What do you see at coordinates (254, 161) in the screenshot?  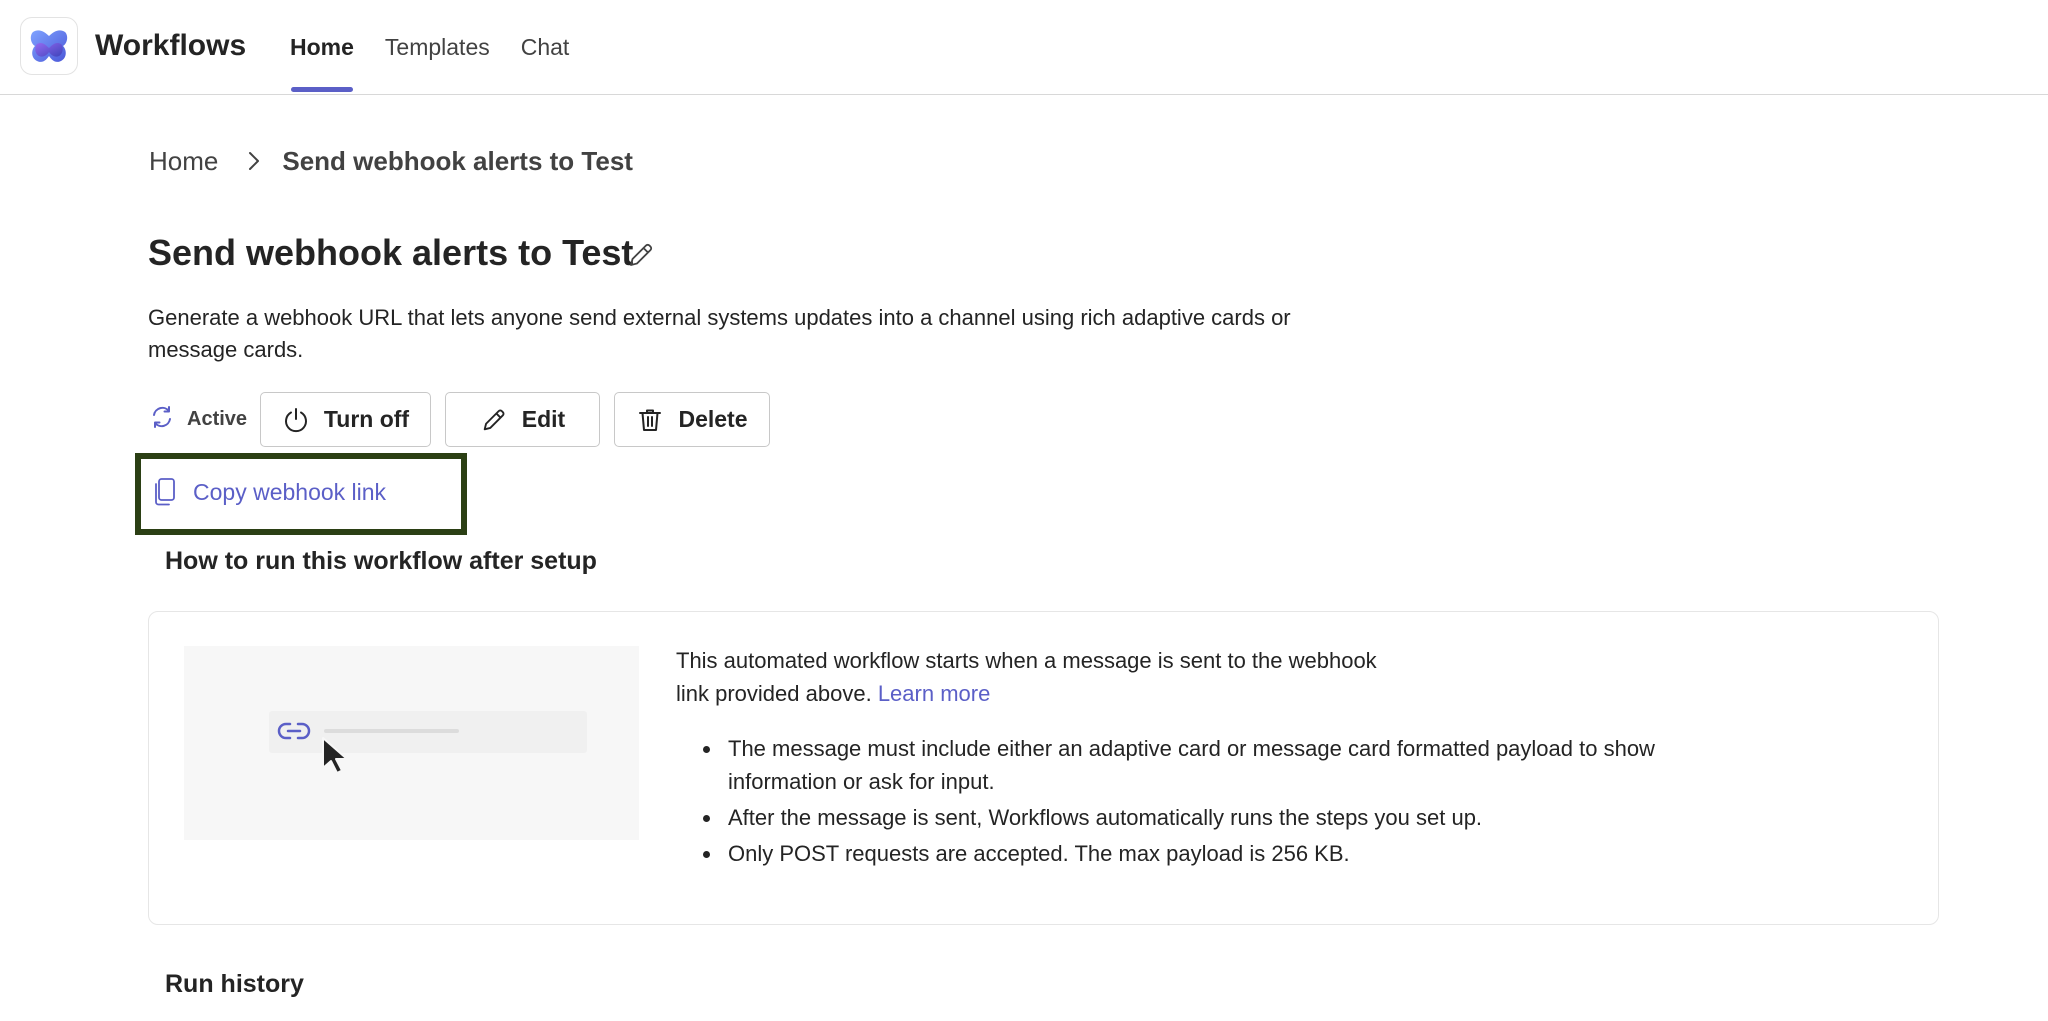 I see `chevron-right-icon` at bounding box center [254, 161].